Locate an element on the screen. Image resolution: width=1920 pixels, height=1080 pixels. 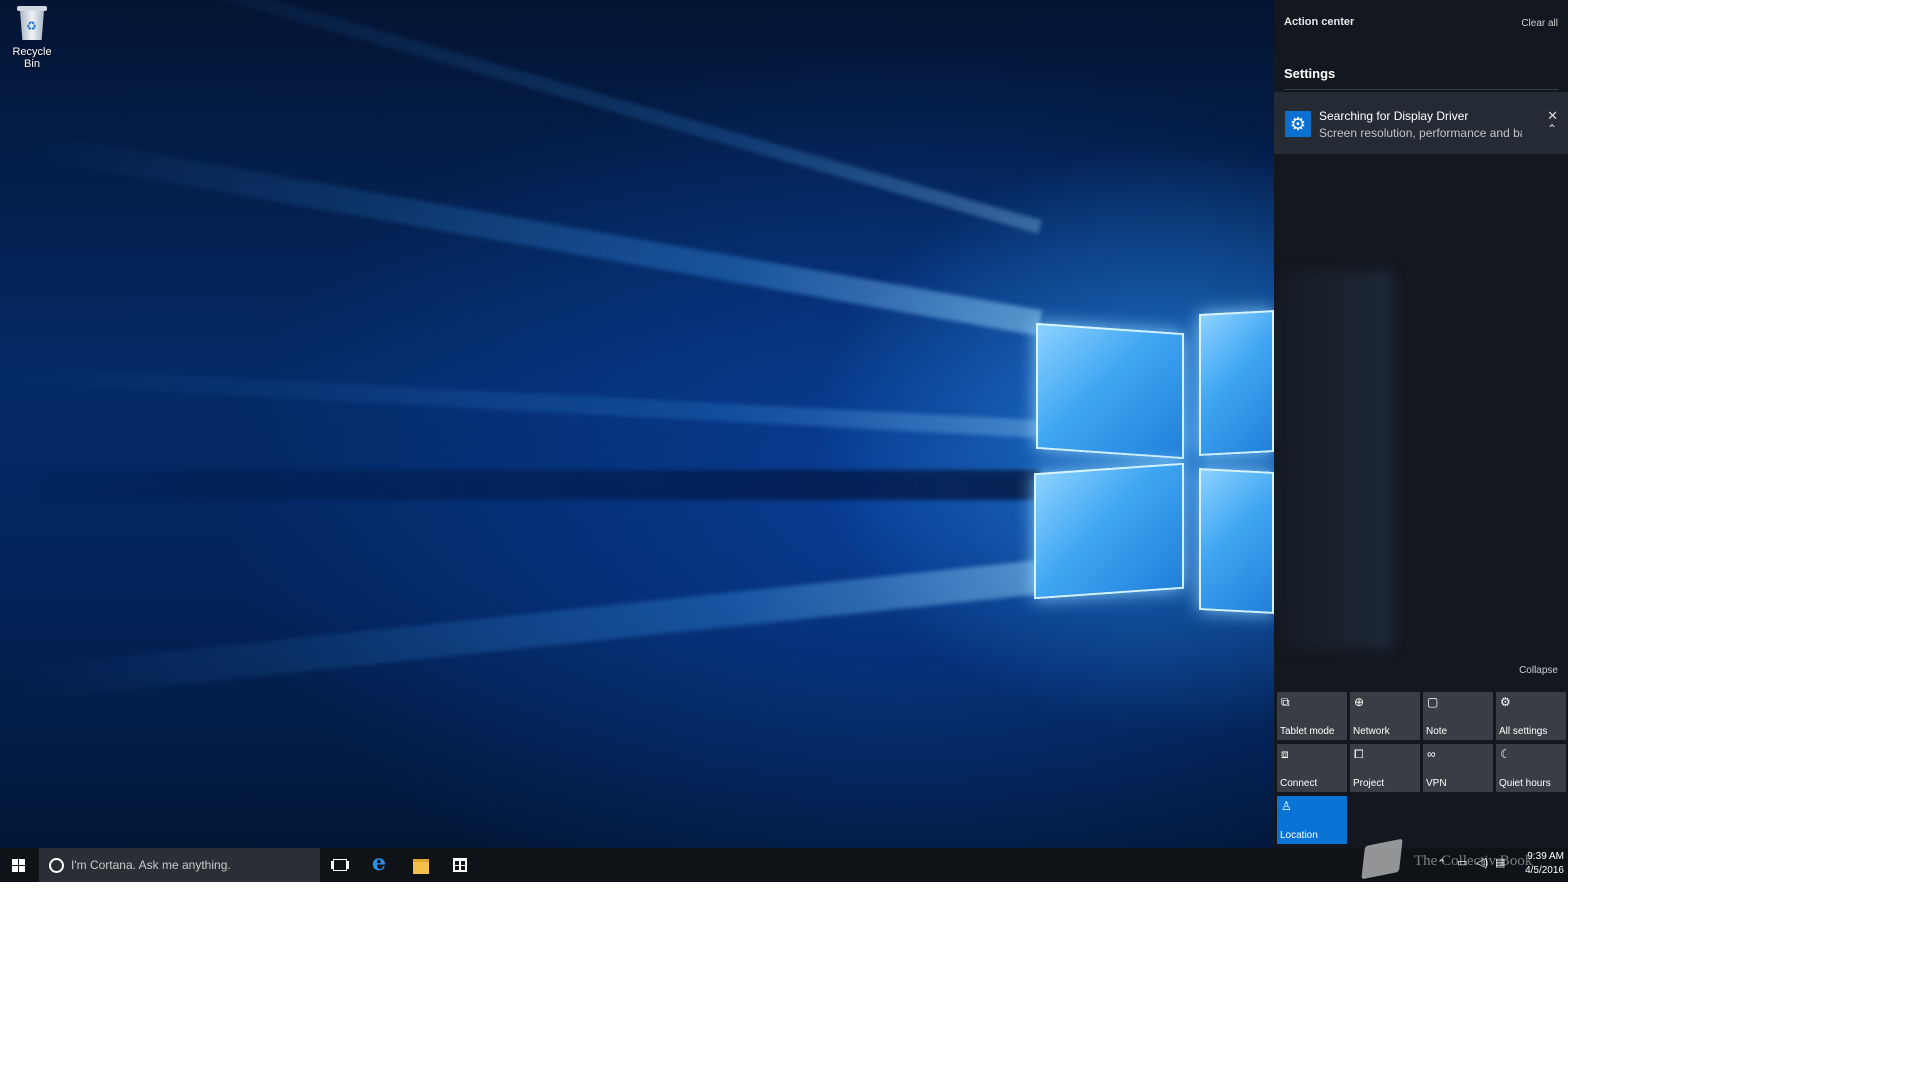
network-icon: ▭ is located at coordinates (1462, 869).